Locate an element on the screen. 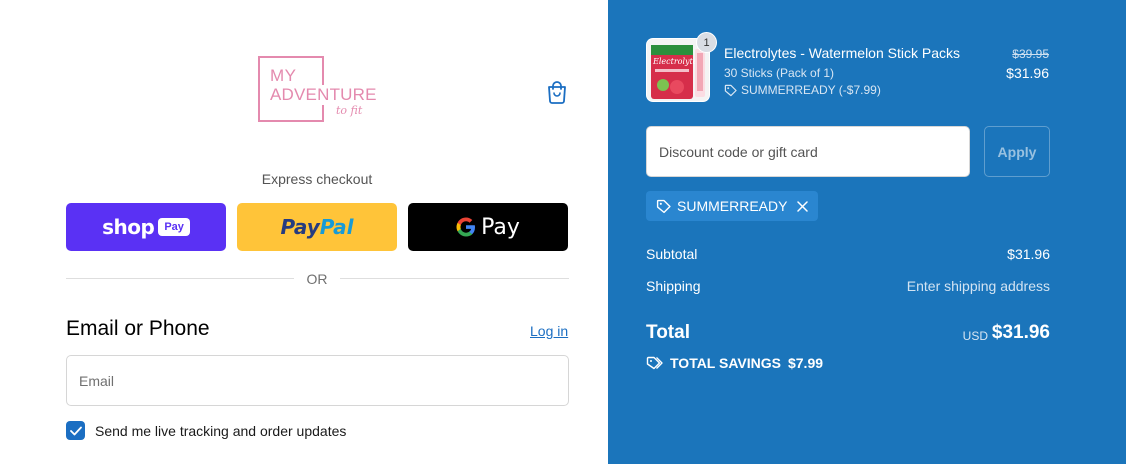 This screenshot has height=464, width=1126. product-discount-label: SUMMERREADY (-$7.99) is located at coordinates (811, 90).